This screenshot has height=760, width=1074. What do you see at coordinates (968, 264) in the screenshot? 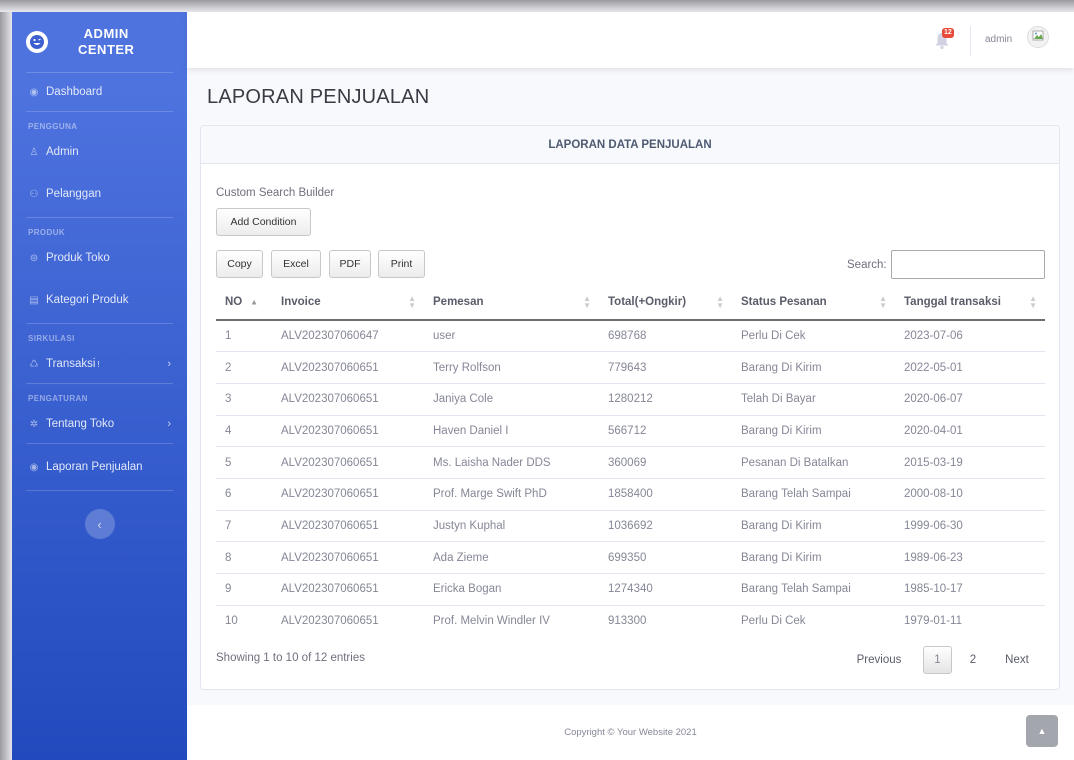
I see `search-input` at bounding box center [968, 264].